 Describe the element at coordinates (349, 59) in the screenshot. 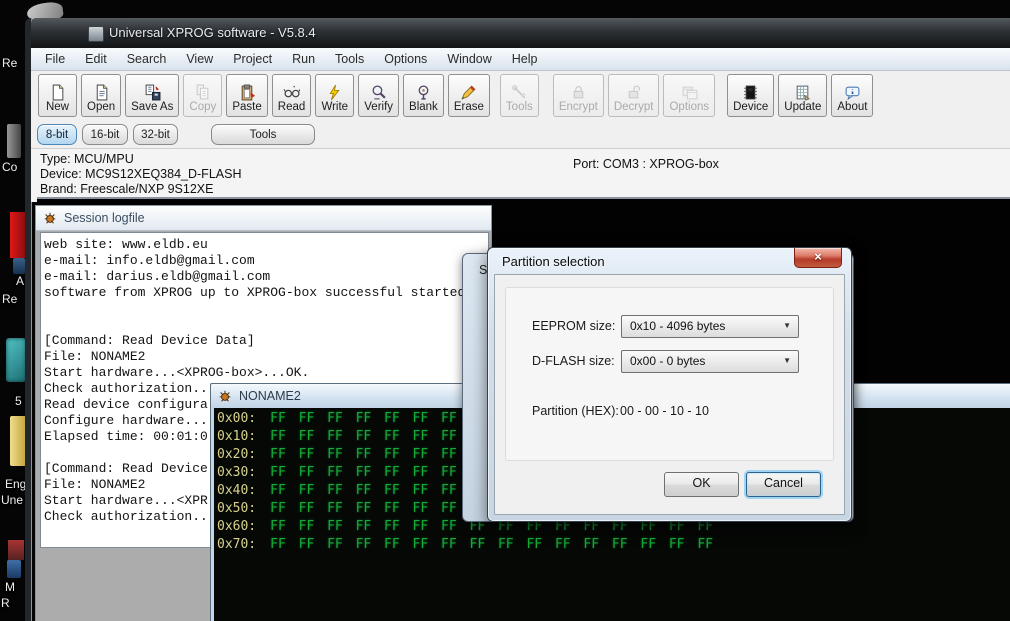

I see `menu-tools: Tools` at that location.